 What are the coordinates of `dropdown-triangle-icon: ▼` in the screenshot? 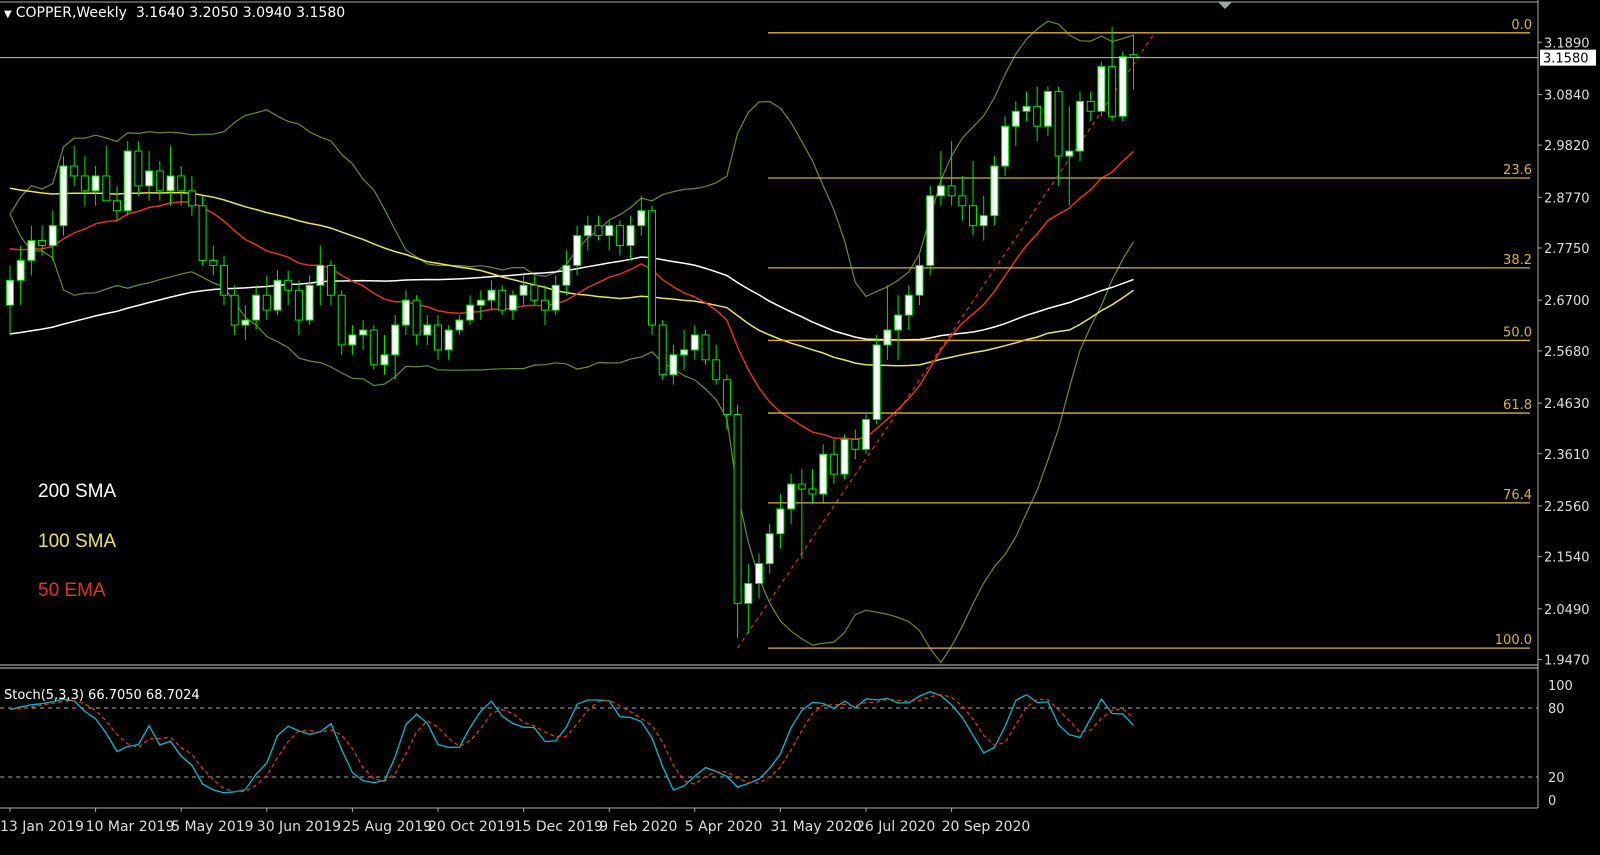 It's located at (8, 14).